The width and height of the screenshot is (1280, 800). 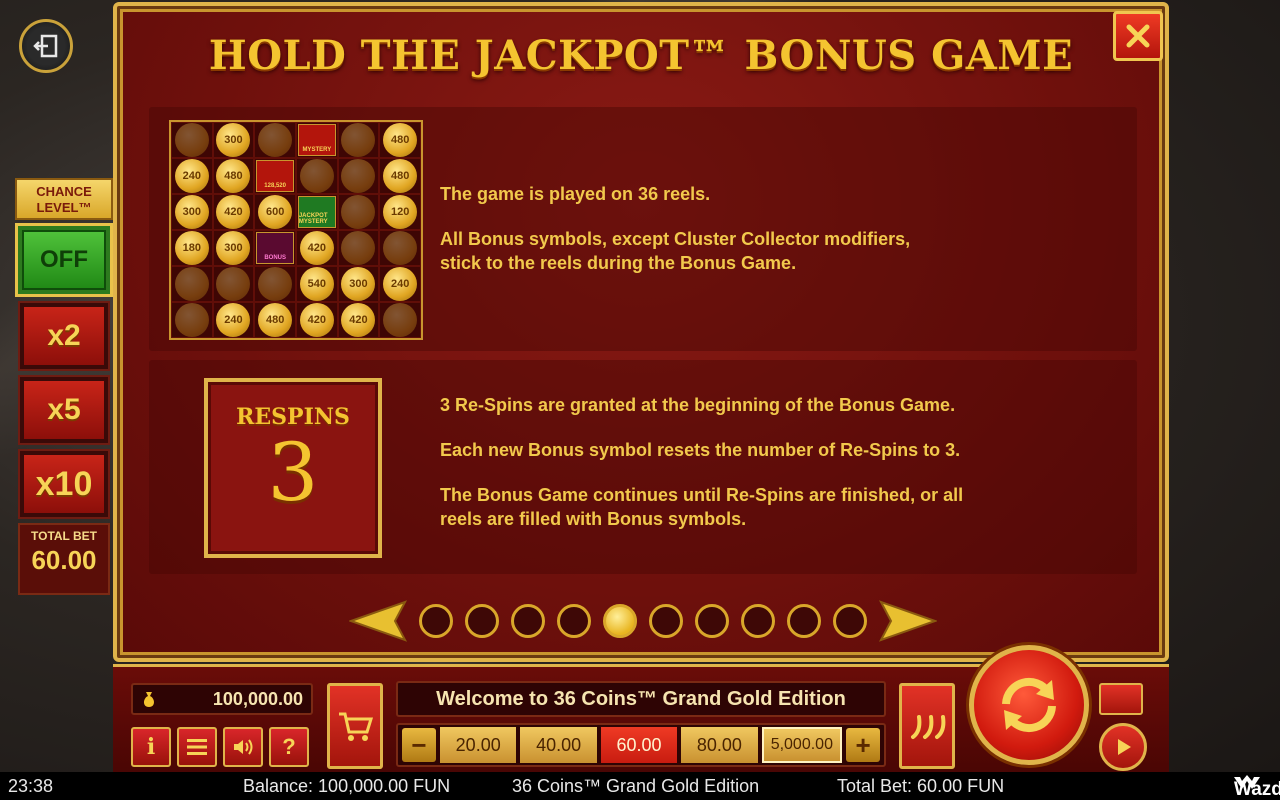 I want to click on close-icon, so click(x=1138, y=36).